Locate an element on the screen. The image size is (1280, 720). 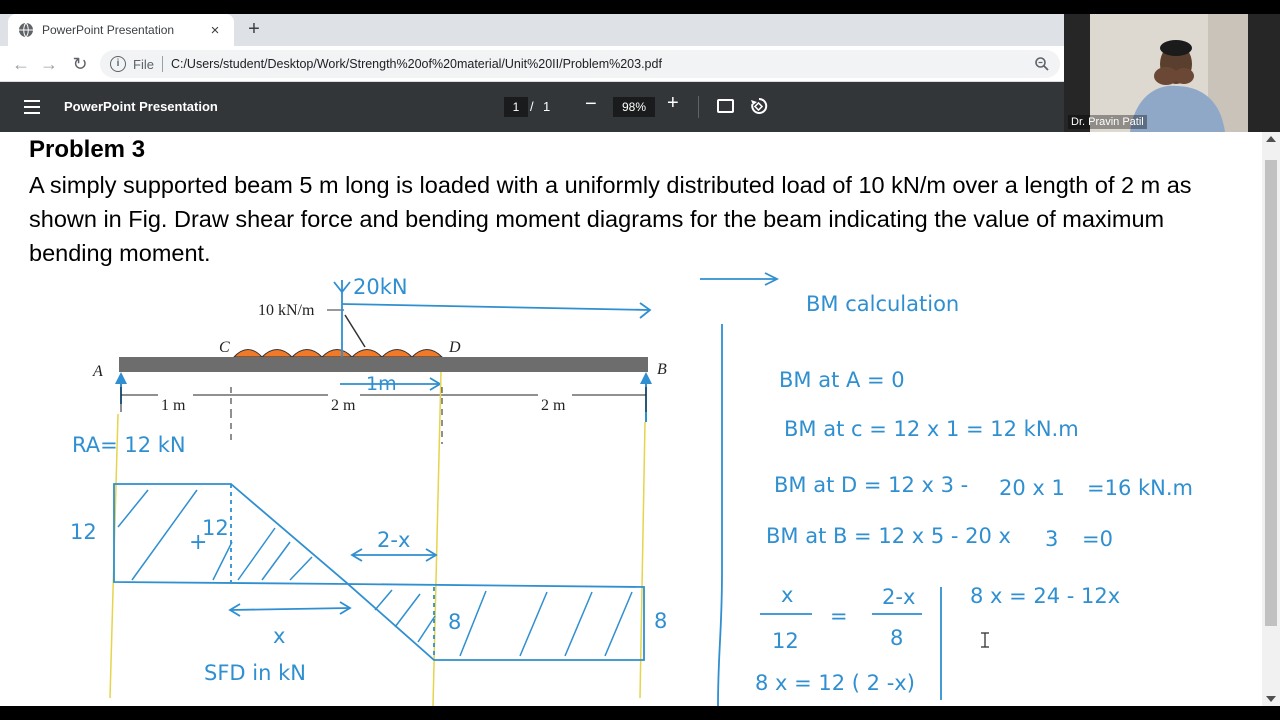
rotate-icon is located at coordinates (759, 106).